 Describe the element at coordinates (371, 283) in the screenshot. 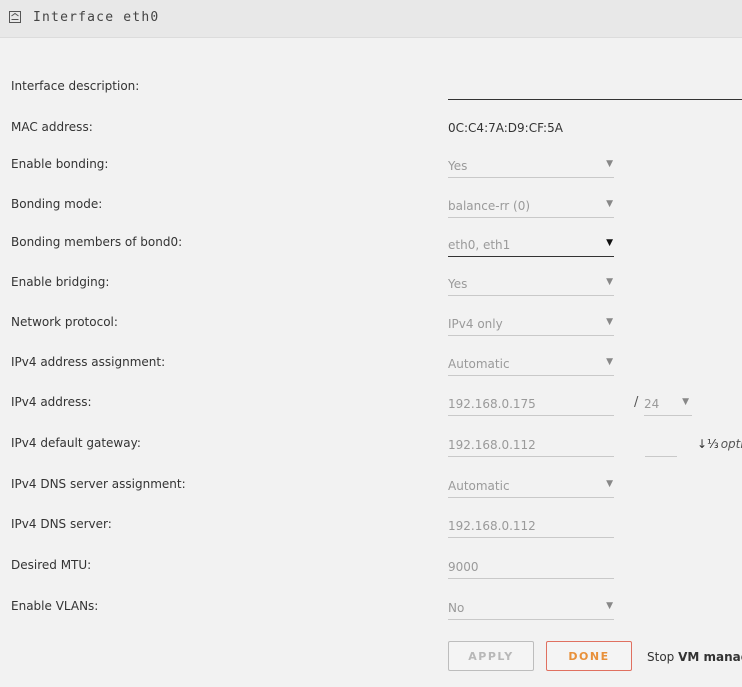

I see `row-bridging: Enable bridging: Yes ▼` at that location.